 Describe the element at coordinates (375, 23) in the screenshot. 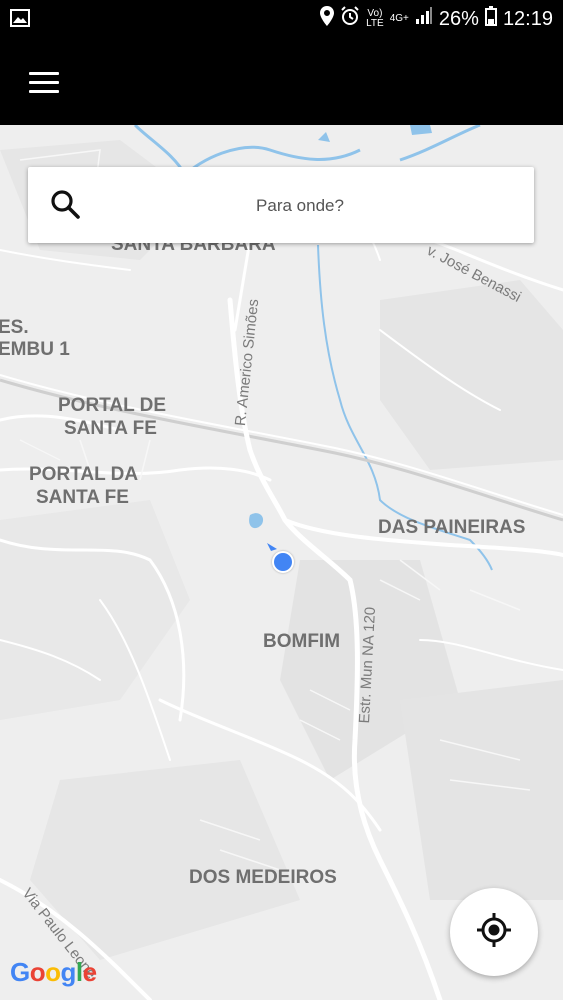

I see `volte-bottom-text: LTE` at that location.